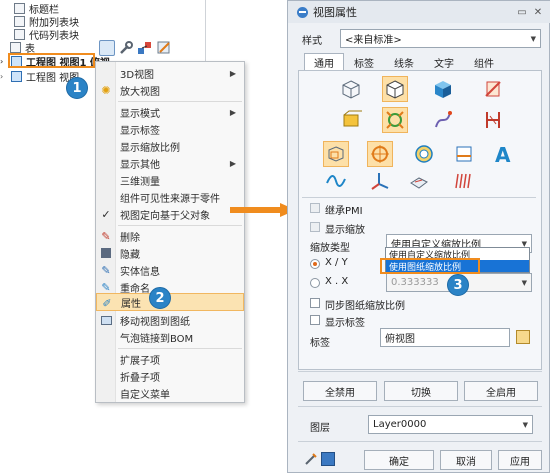  I want to click on tab-text: 文字, so click(444, 62).